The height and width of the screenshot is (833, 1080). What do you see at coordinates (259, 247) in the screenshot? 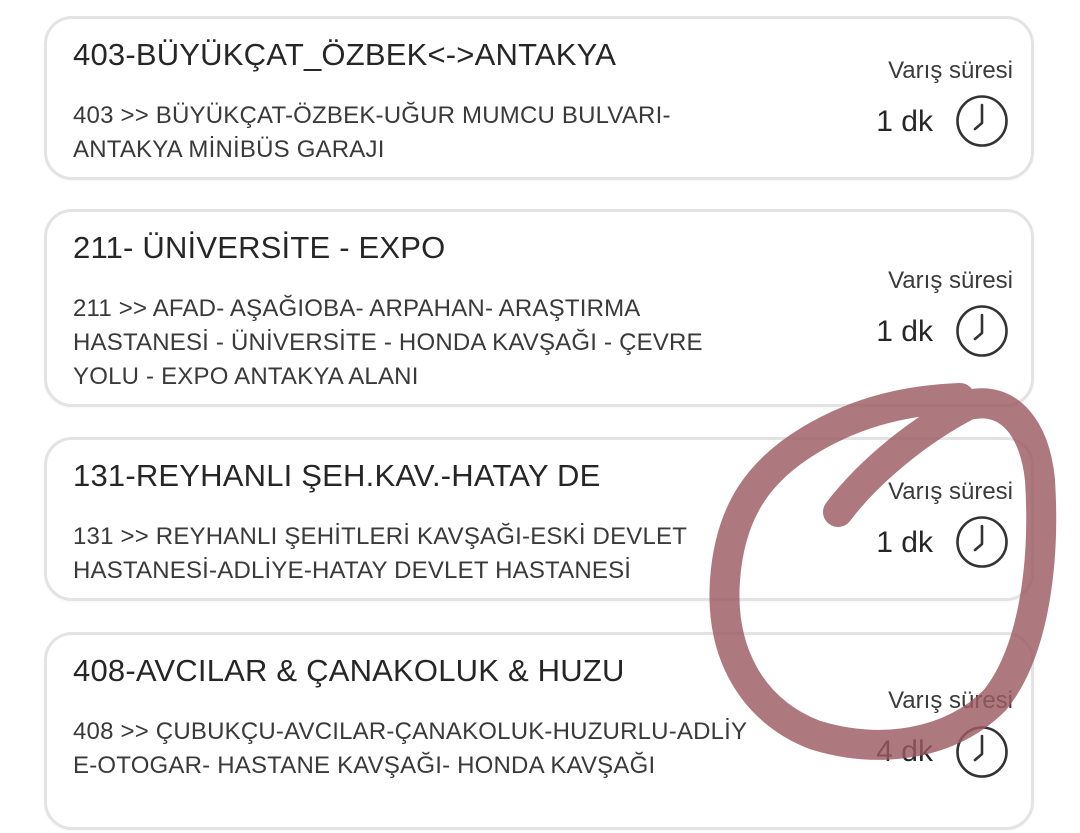
I see `route-title: 211- ÜNİVERSİTE - EXPO` at bounding box center [259, 247].